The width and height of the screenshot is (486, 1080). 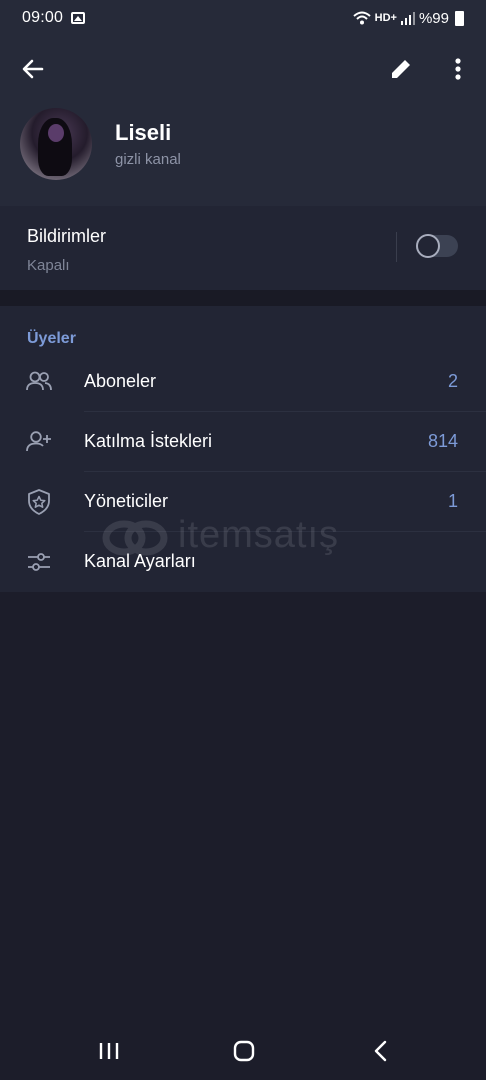 I want to click on channel-name: Liseli, so click(x=143, y=132).